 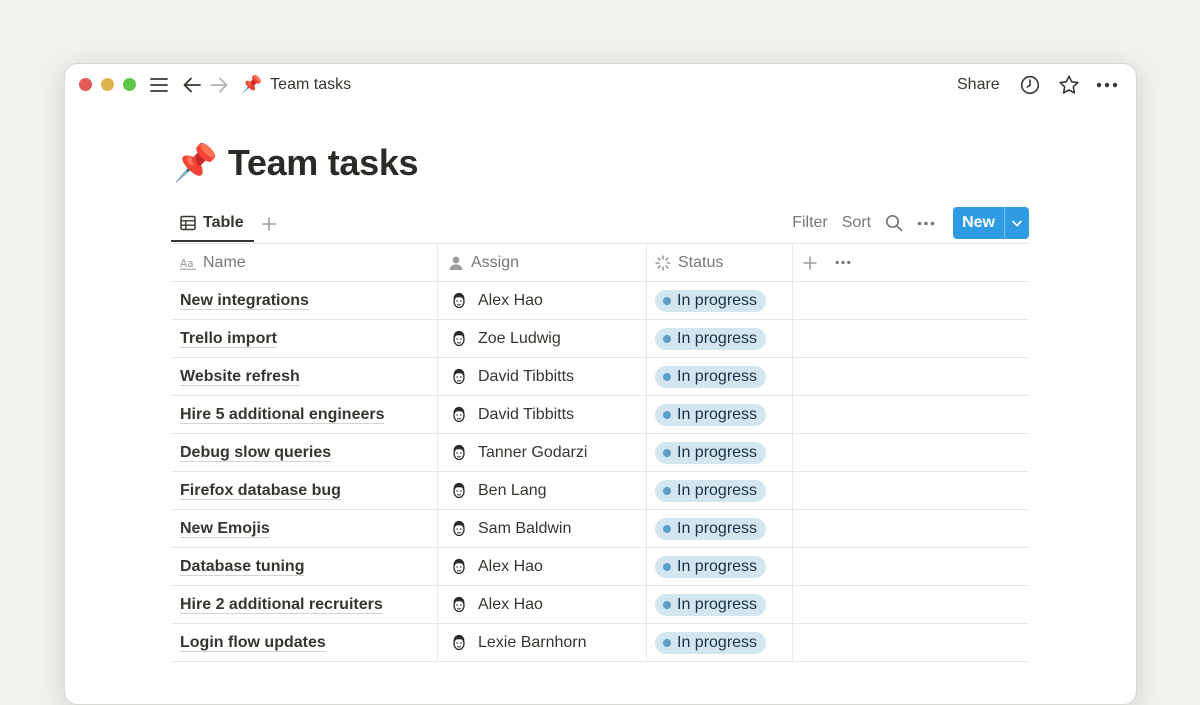 I want to click on table-row: Database tuning Alex Hao In progress, so click(x=600, y=567).